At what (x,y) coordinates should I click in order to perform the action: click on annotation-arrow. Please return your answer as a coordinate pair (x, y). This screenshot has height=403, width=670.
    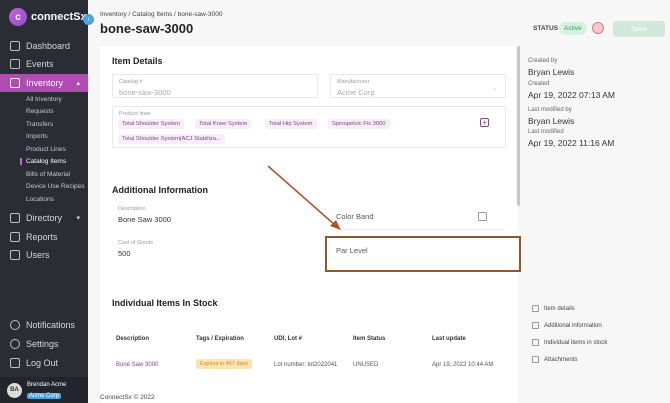
    Looking at the image, I should click on (304, 197).